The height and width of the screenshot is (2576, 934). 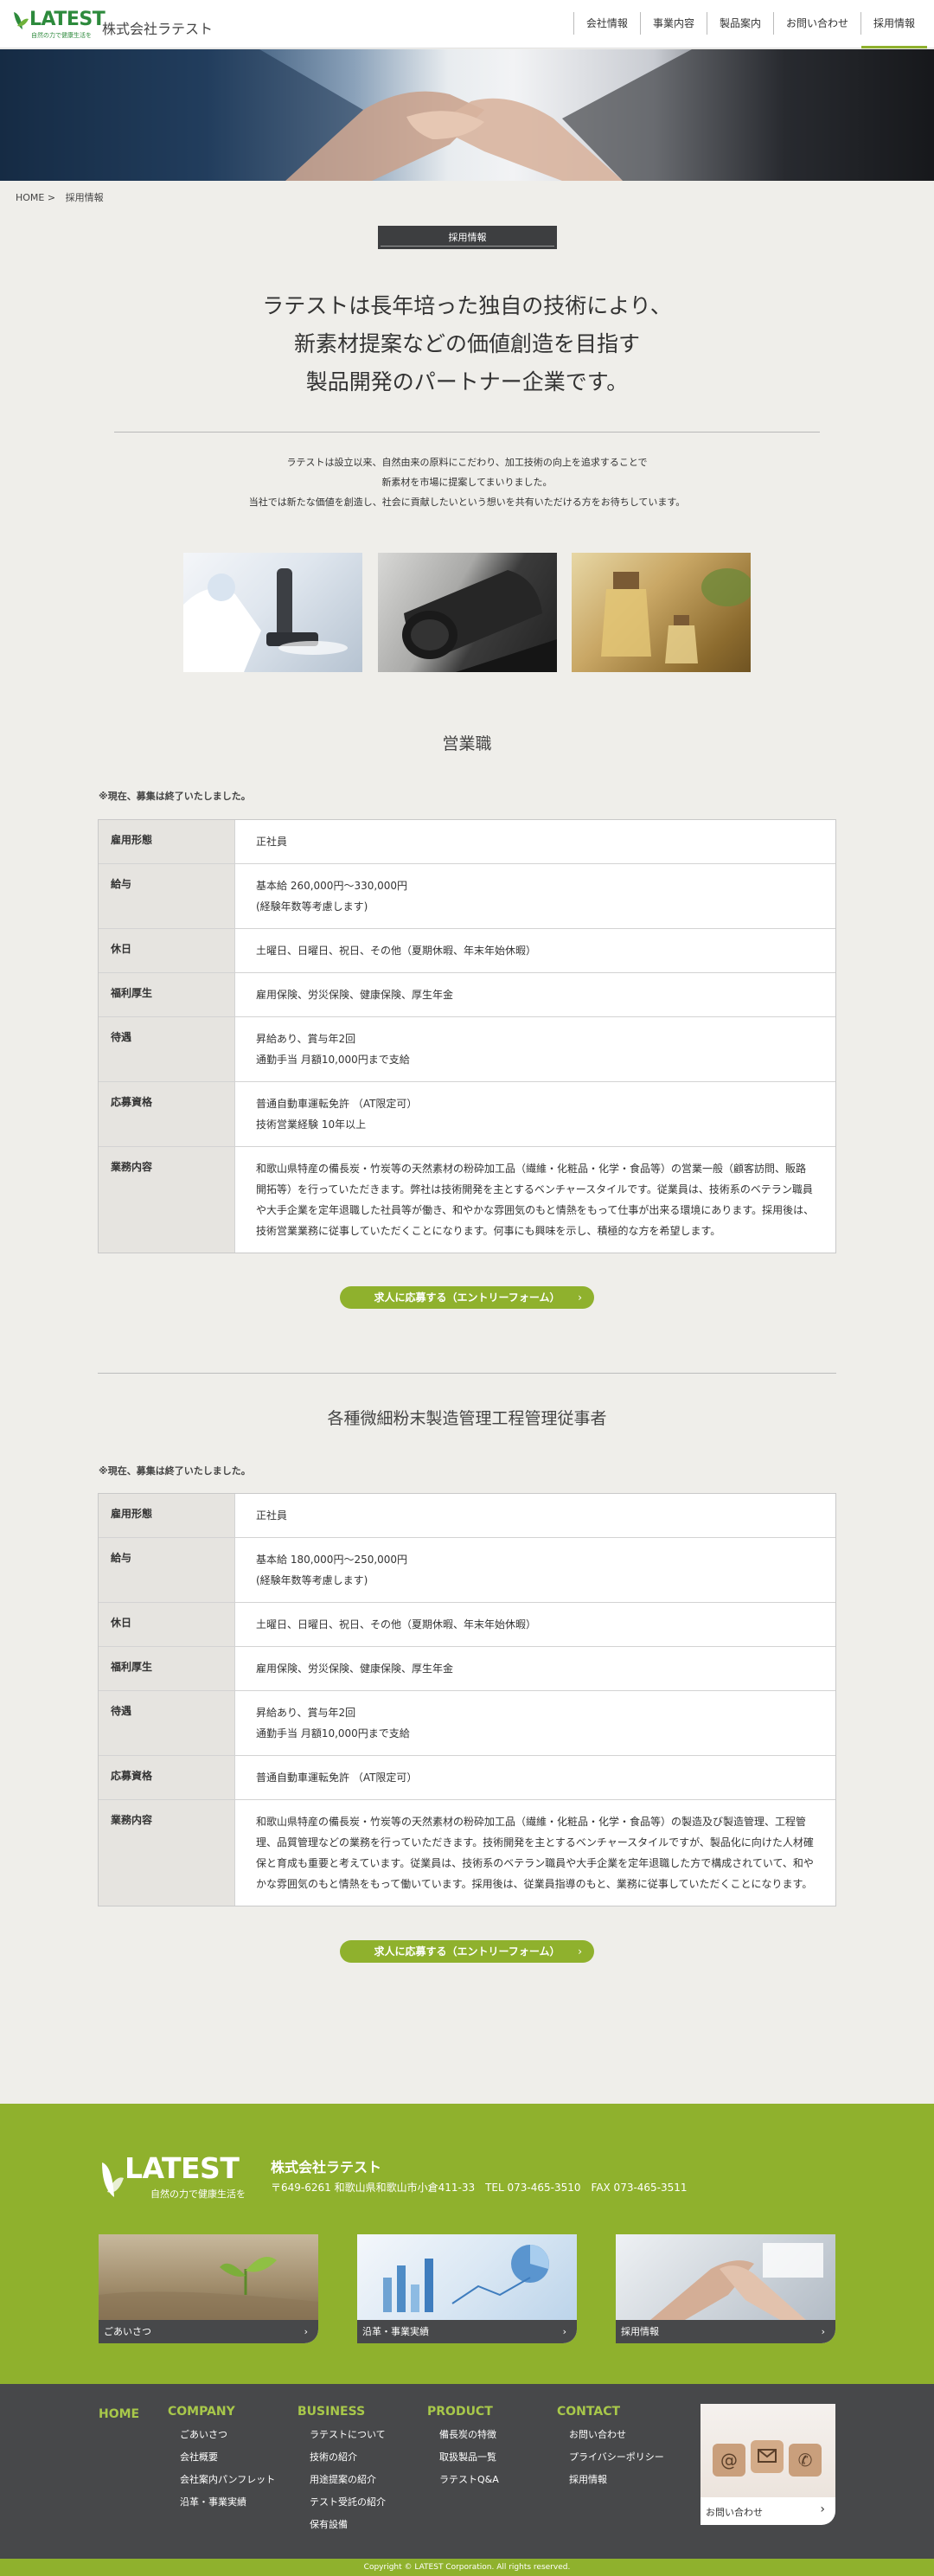 I want to click on footer-card-history: 沿革・事業実績 ›, so click(x=467, y=2288).